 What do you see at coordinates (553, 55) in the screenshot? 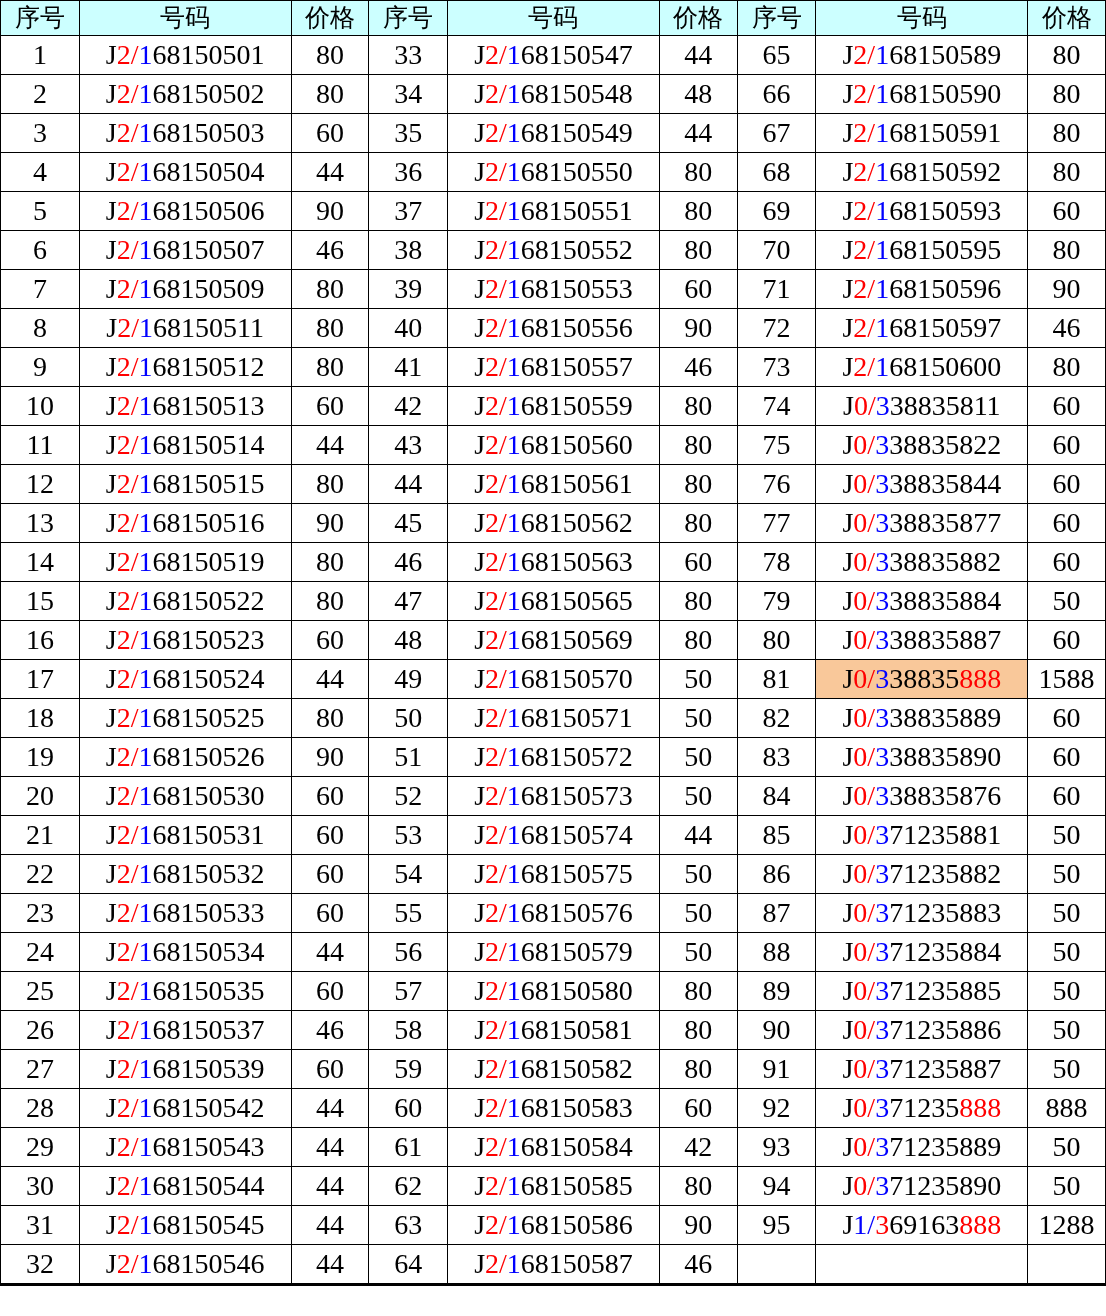
I see `code-cell: J2/168150547` at bounding box center [553, 55].